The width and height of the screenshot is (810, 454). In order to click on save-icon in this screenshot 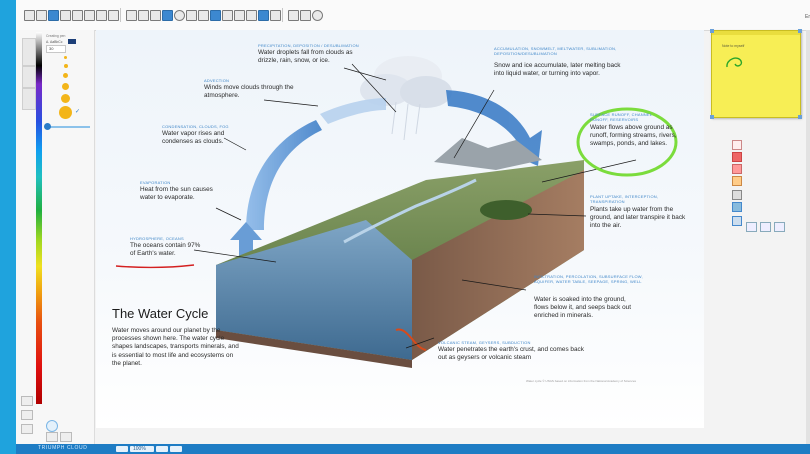, I will do `click(65, 15)`.